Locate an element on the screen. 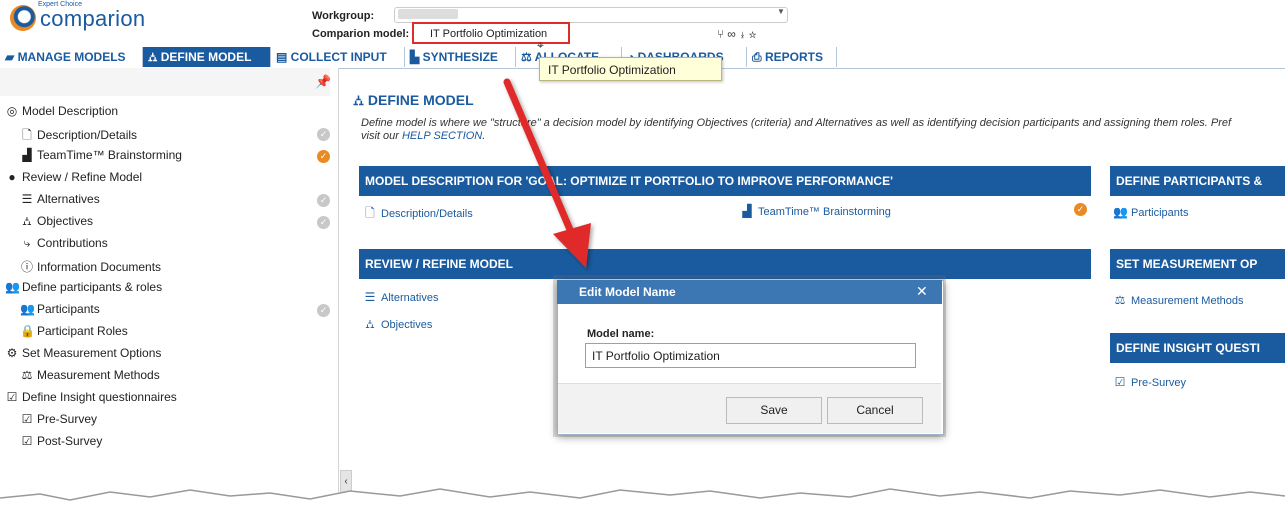  brand-logo: comparion is located at coordinates (92, 19).